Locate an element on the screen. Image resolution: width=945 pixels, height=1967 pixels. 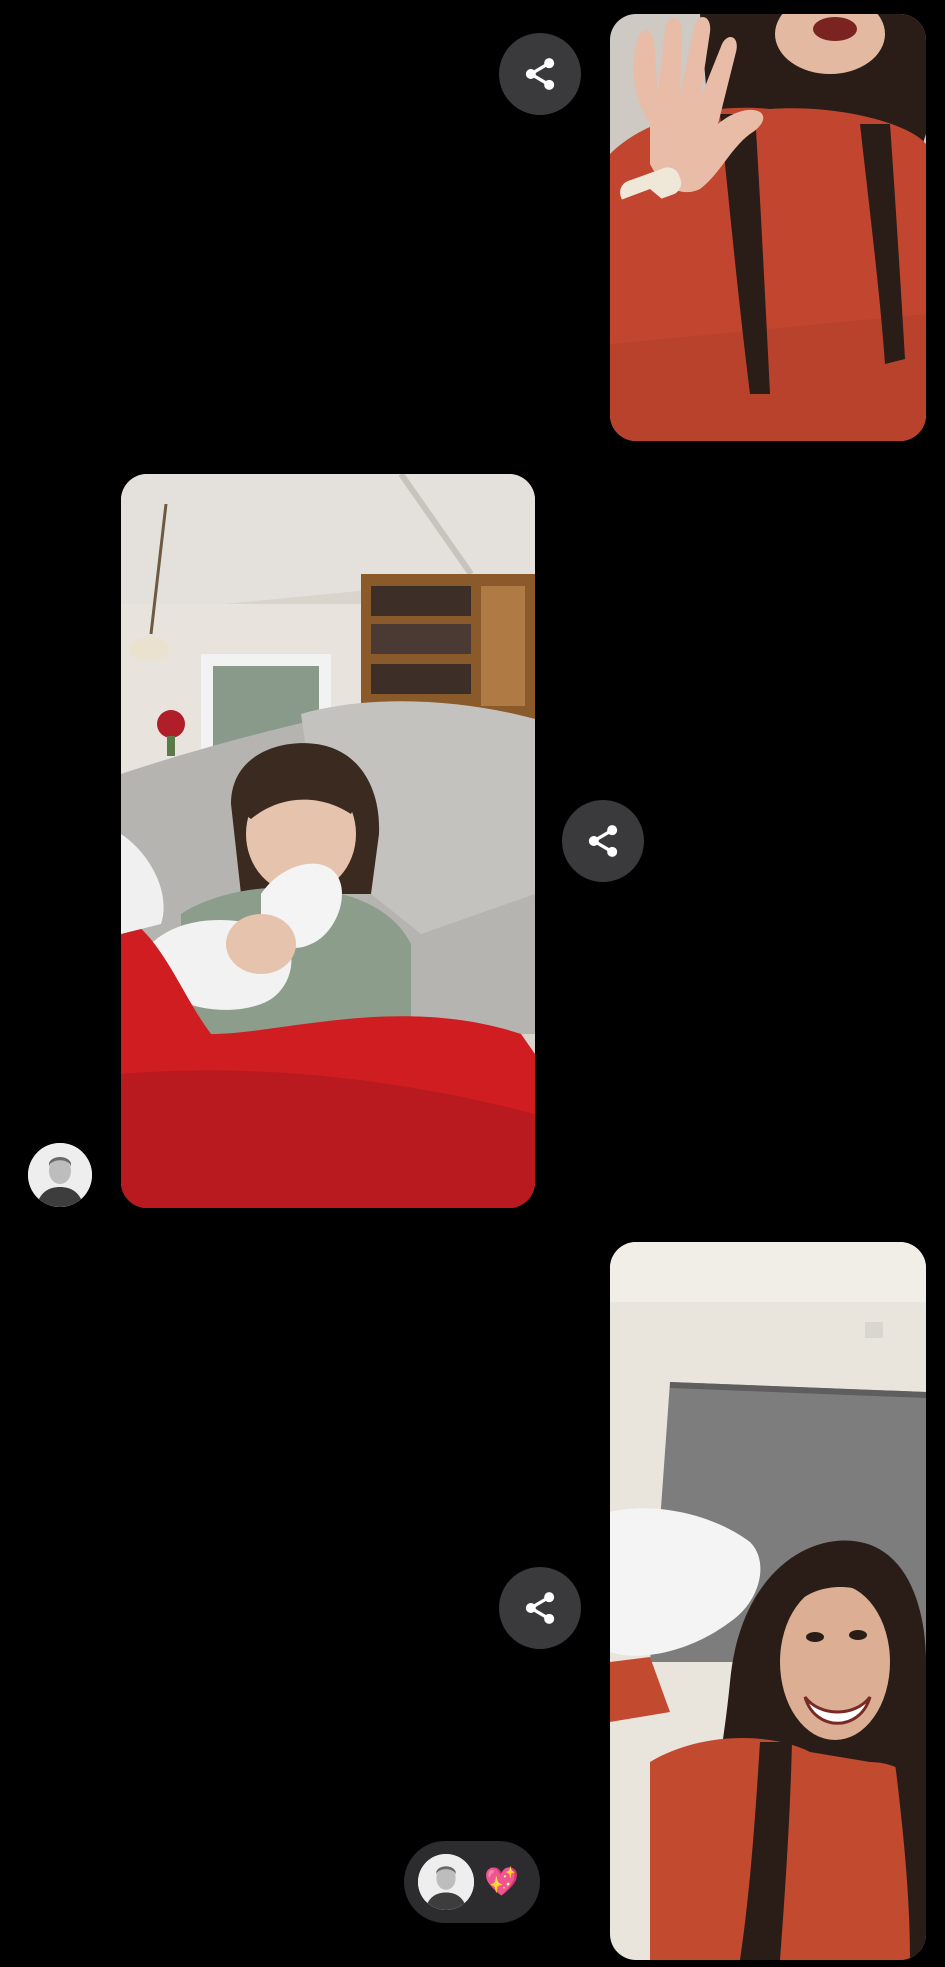
reaction-pill: 💖 is located at coordinates (472, 1882).